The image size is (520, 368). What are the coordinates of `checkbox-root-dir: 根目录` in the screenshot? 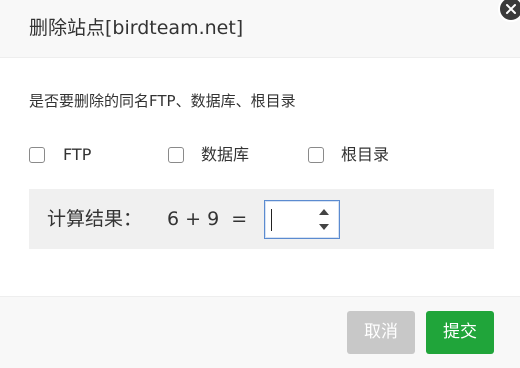 It's located at (348, 155).